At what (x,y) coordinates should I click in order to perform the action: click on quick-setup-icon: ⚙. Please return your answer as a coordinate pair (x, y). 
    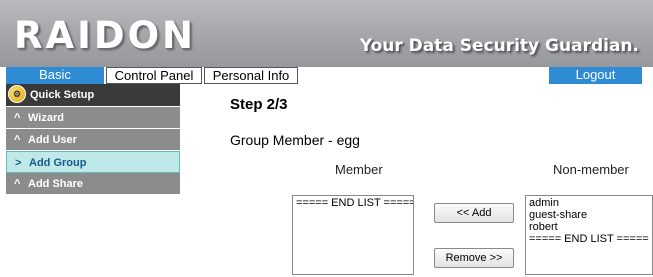
    Looking at the image, I should click on (17, 94).